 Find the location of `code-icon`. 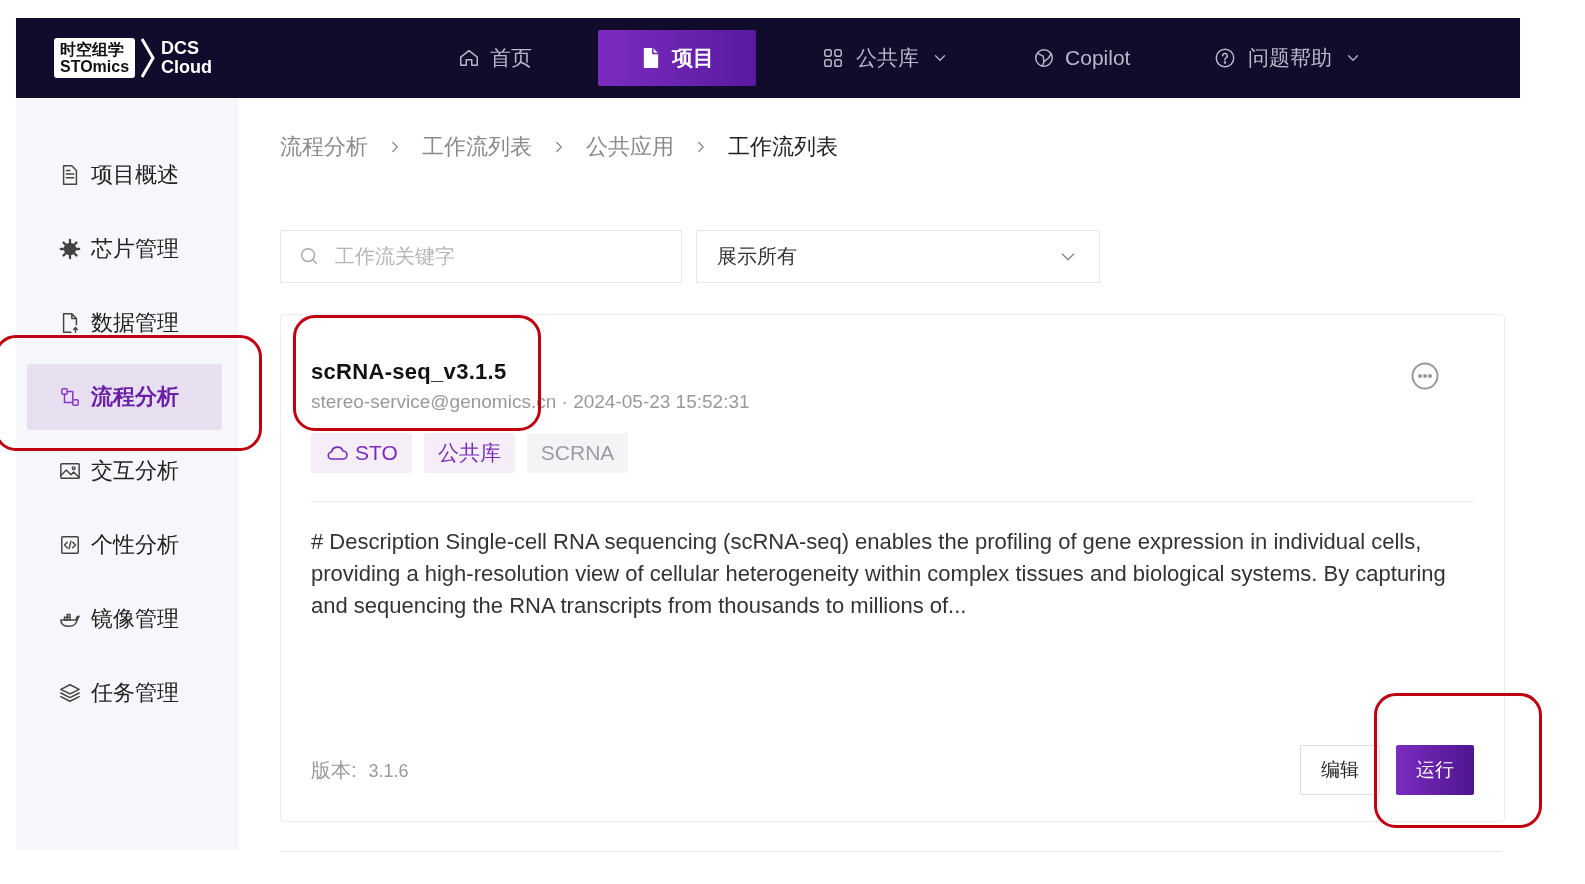

code-icon is located at coordinates (70, 545).